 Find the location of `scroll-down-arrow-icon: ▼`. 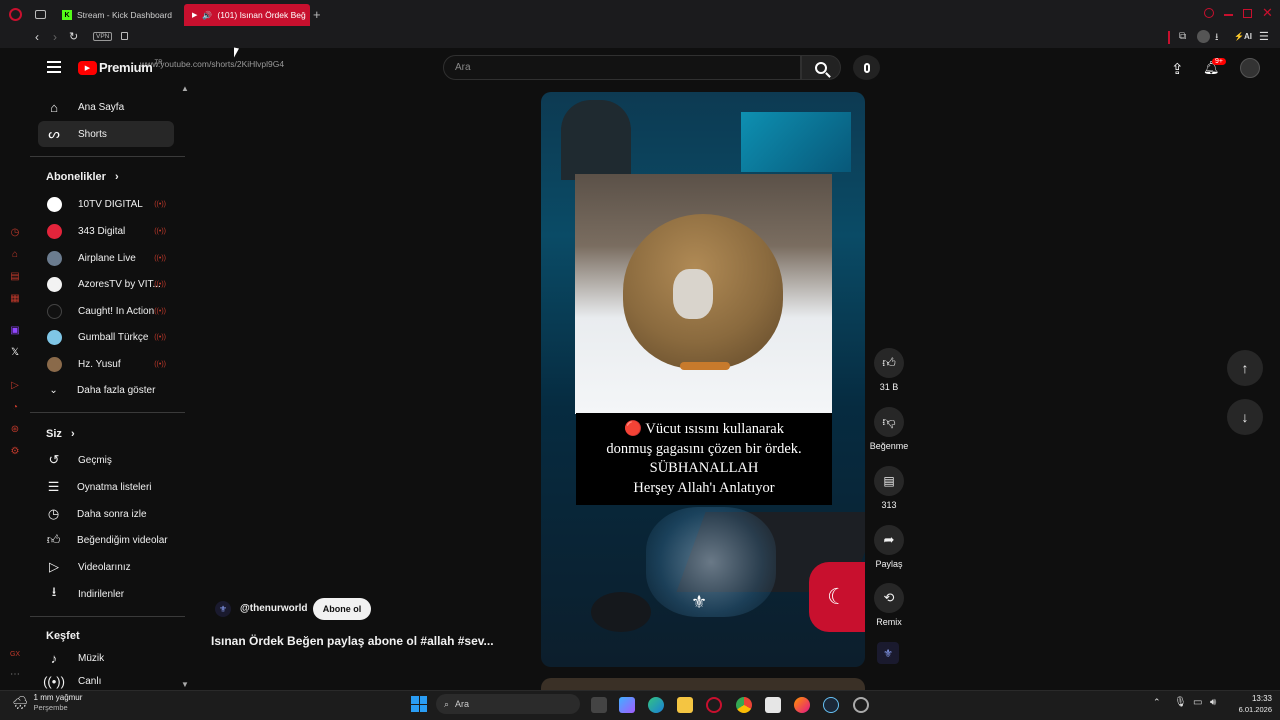

scroll-down-arrow-icon: ▼ is located at coordinates (185, 684).